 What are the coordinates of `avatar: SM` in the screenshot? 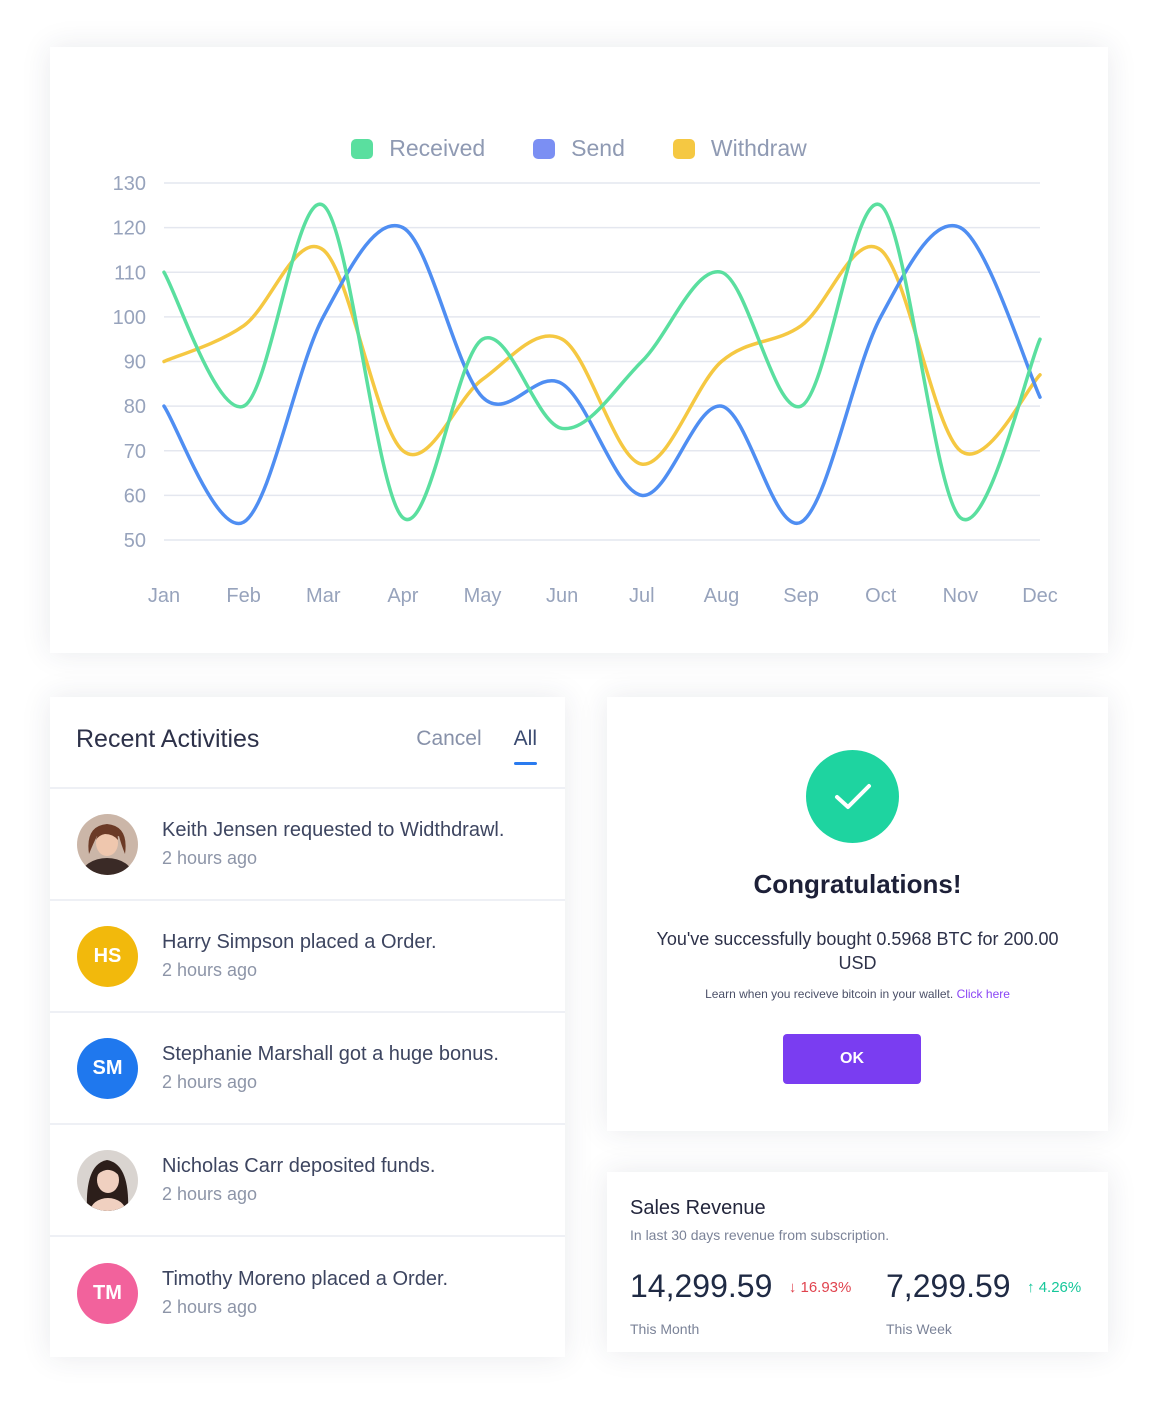 It's located at (107, 1068).